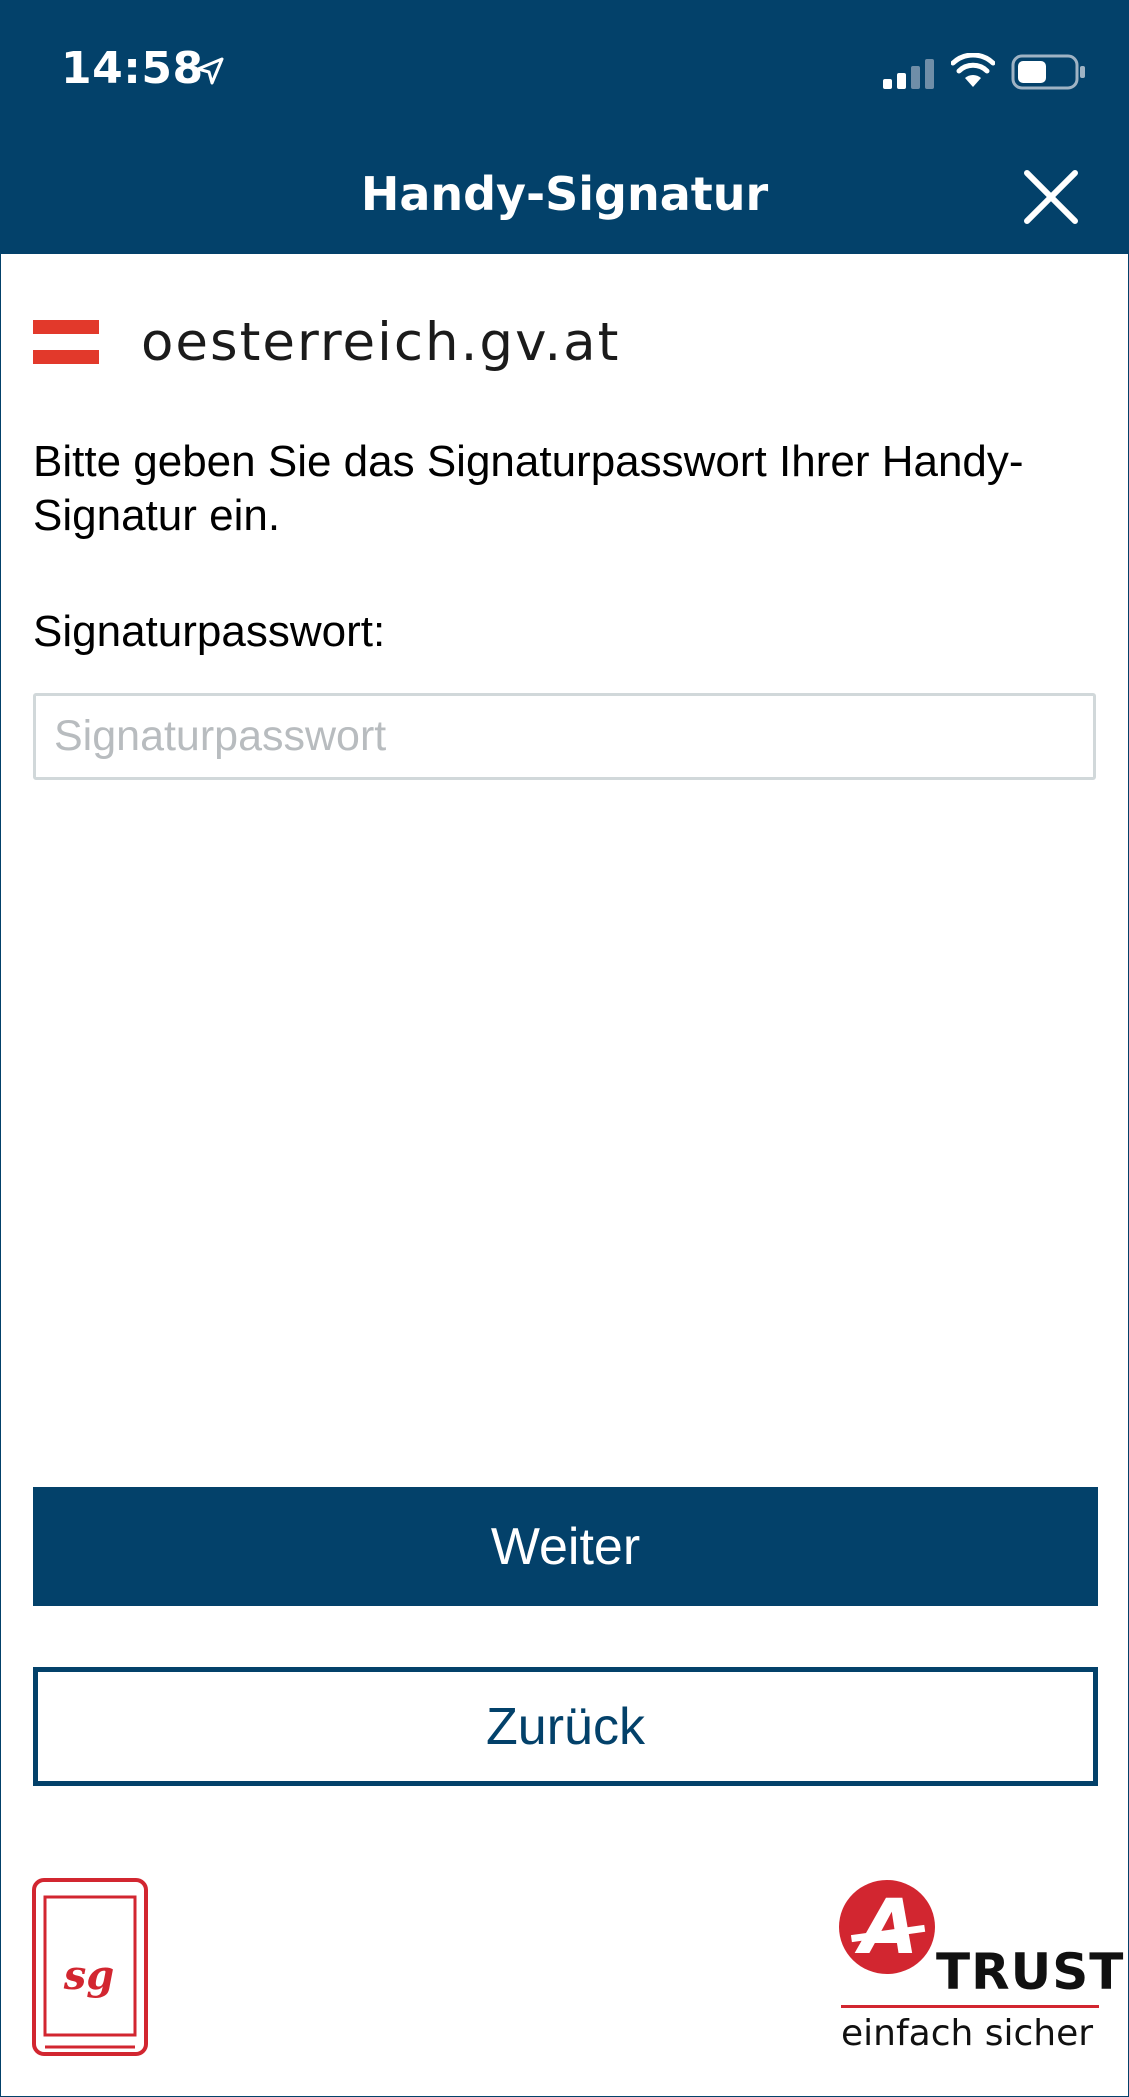 The image size is (1129, 2097). I want to click on password-label: Signaturpasswort:, so click(209, 631).